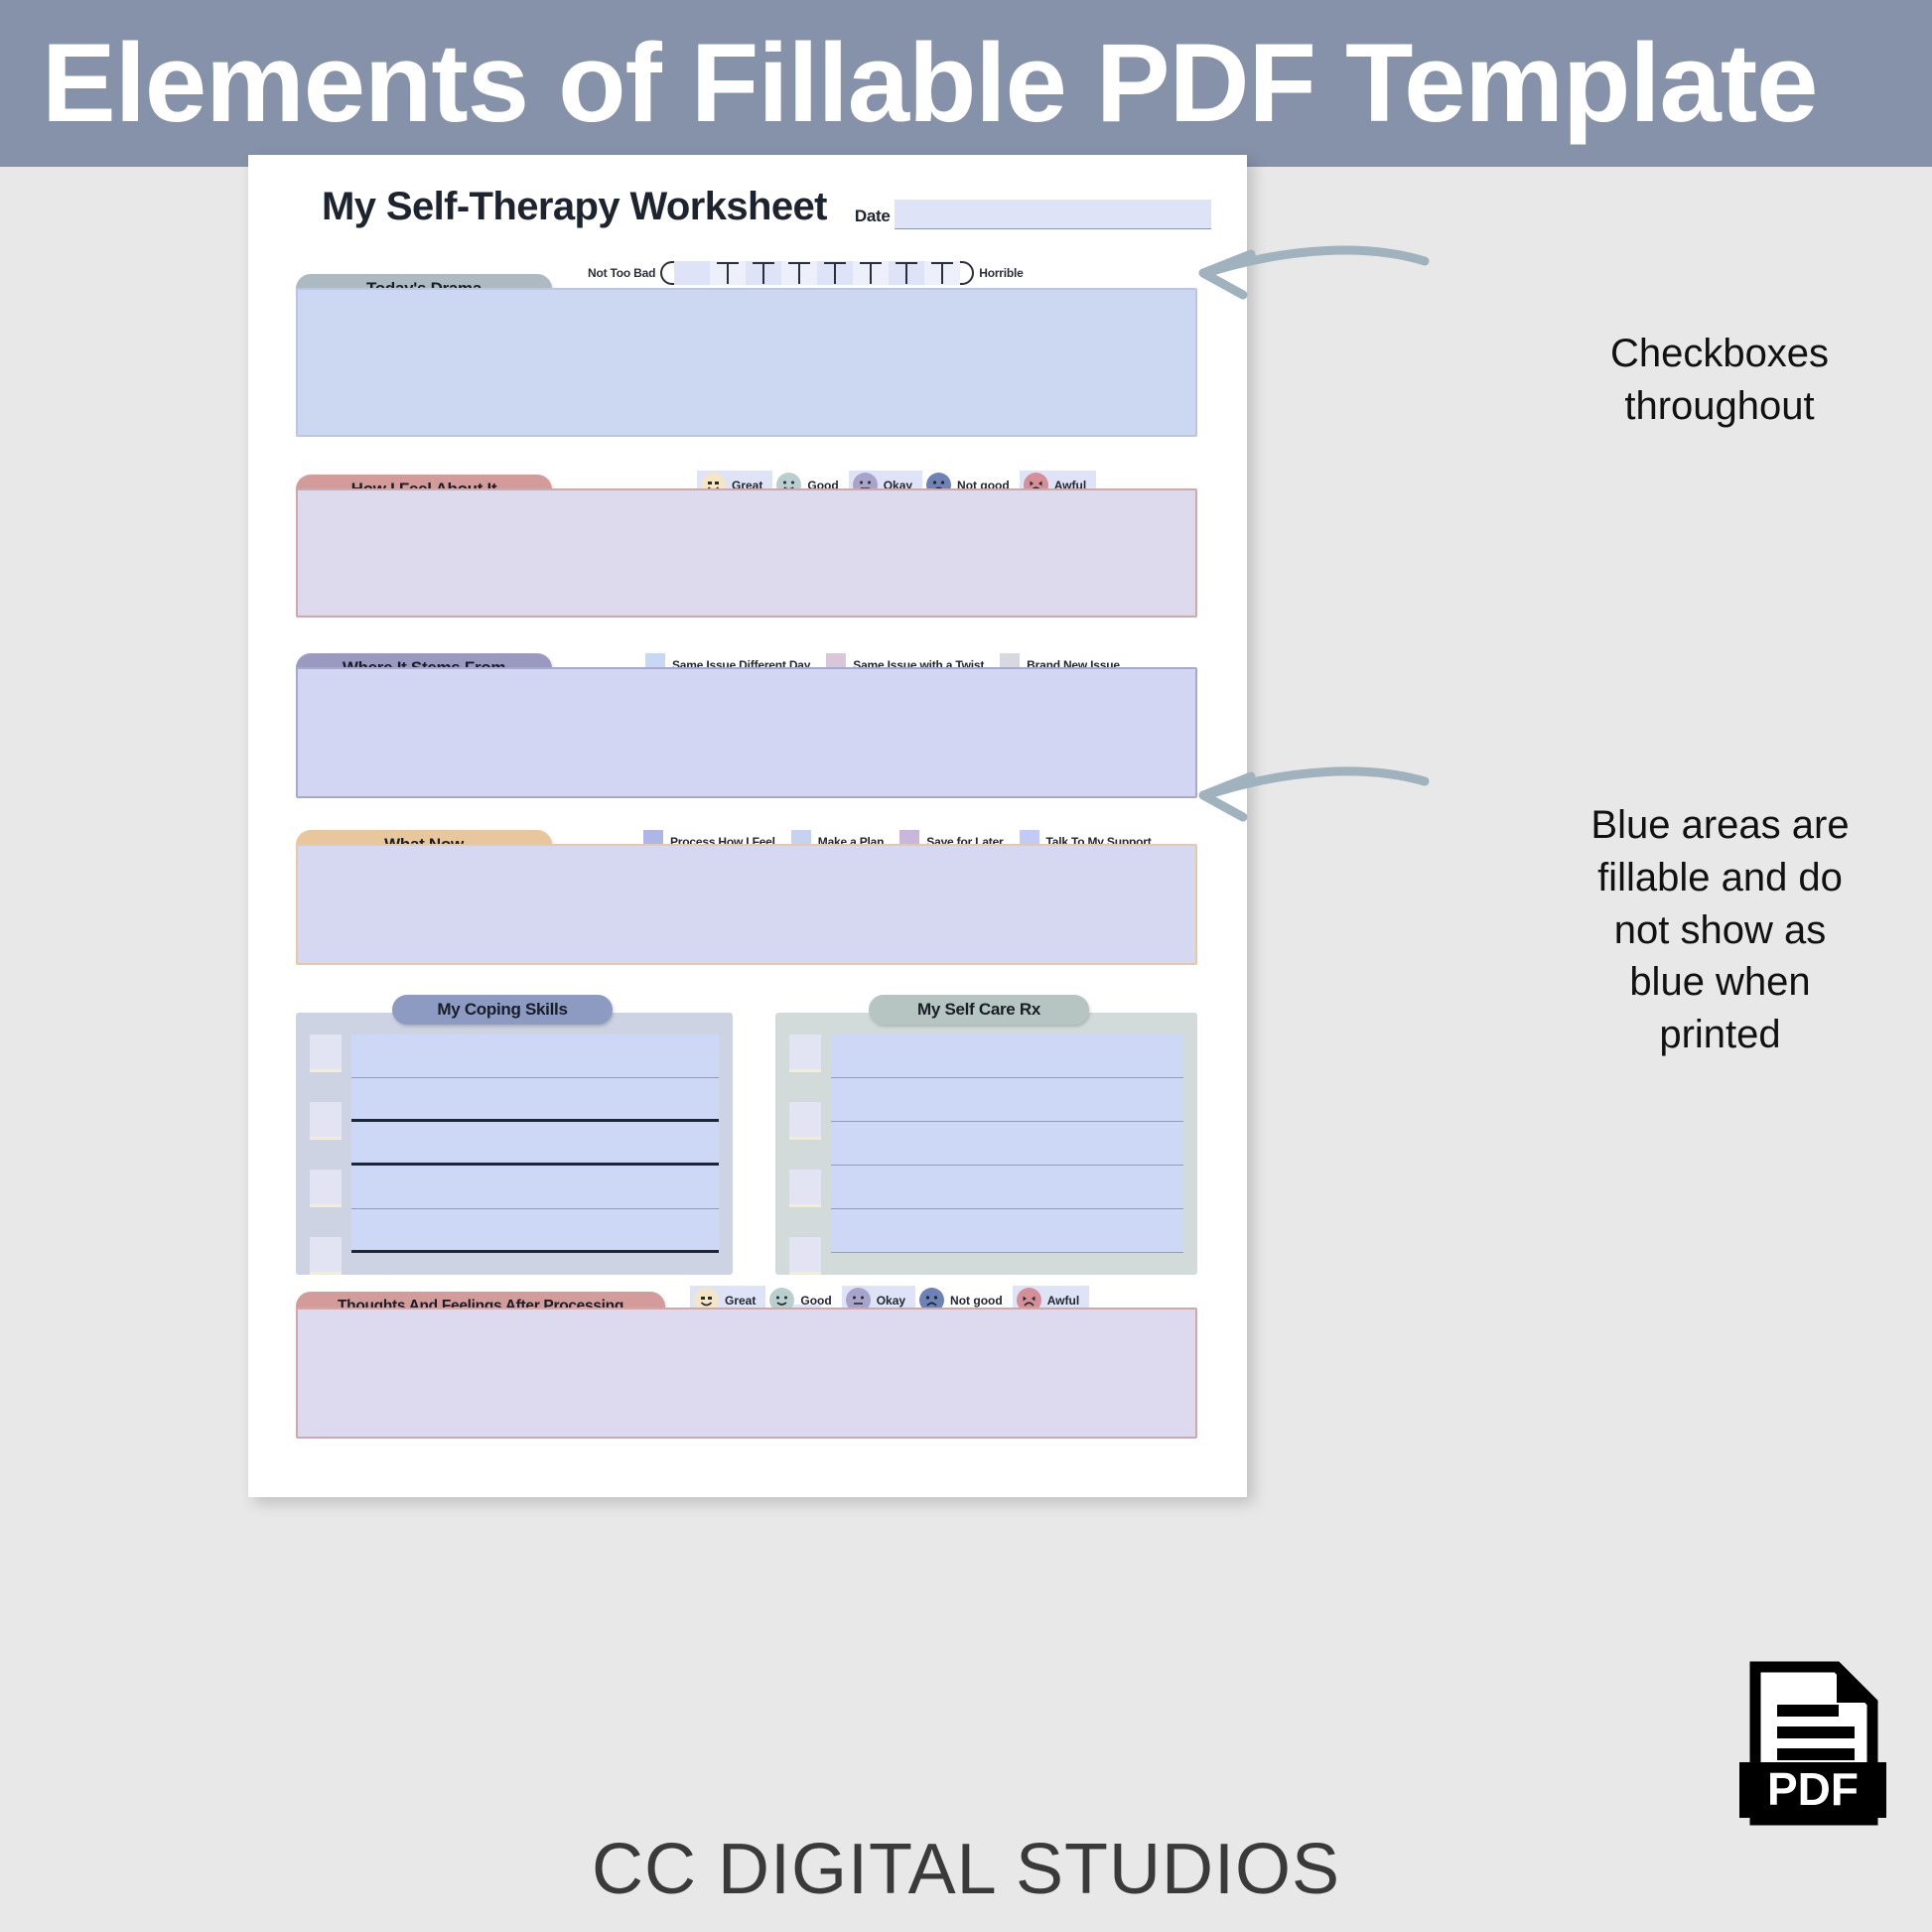 Image resolution: width=1932 pixels, height=1932 pixels. I want to click on section-todays-drama: Today's Drama, so click(748, 355).